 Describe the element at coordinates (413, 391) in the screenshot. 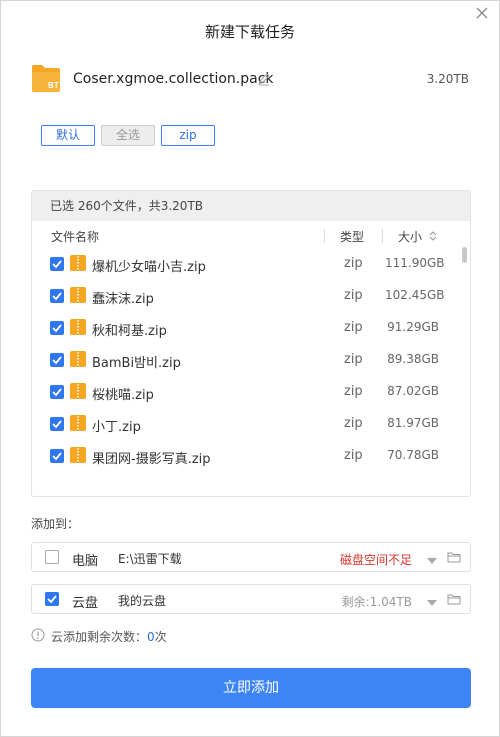

I see `file-size: 87.02GB` at that location.